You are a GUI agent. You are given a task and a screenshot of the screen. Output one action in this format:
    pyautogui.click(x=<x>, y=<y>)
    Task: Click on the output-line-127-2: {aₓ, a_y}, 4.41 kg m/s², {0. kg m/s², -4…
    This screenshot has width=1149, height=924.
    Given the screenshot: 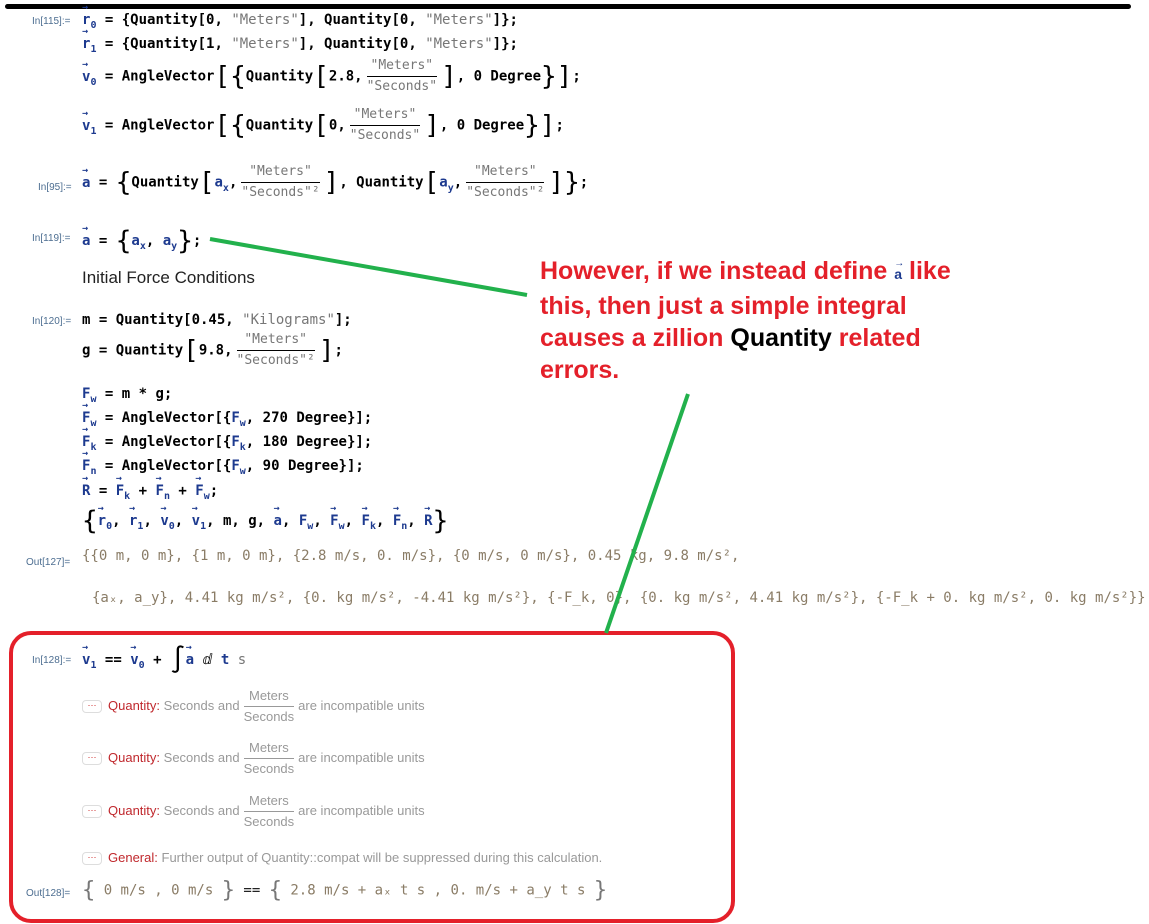 What is the action you would take?
    pyautogui.click(x=619, y=598)
    